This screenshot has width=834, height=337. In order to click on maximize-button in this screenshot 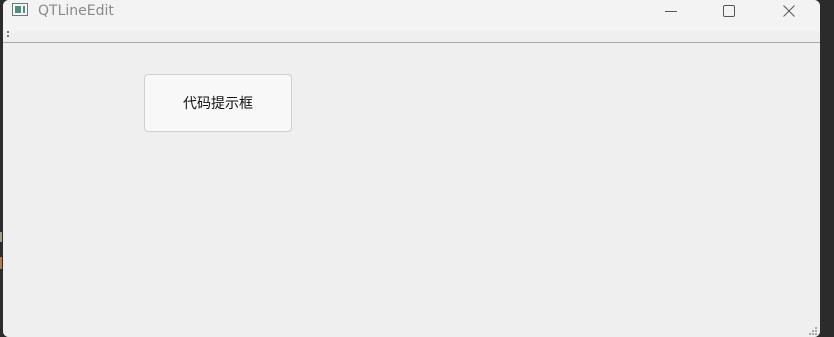, I will do `click(729, 10)`.